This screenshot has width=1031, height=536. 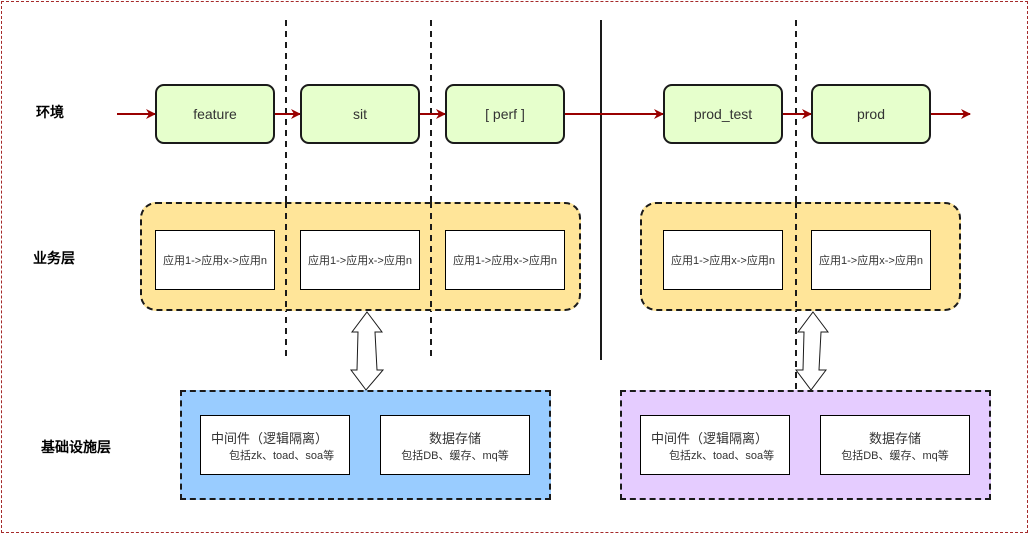 I want to click on env-node-prod-test: prod_test, so click(x=723, y=114).